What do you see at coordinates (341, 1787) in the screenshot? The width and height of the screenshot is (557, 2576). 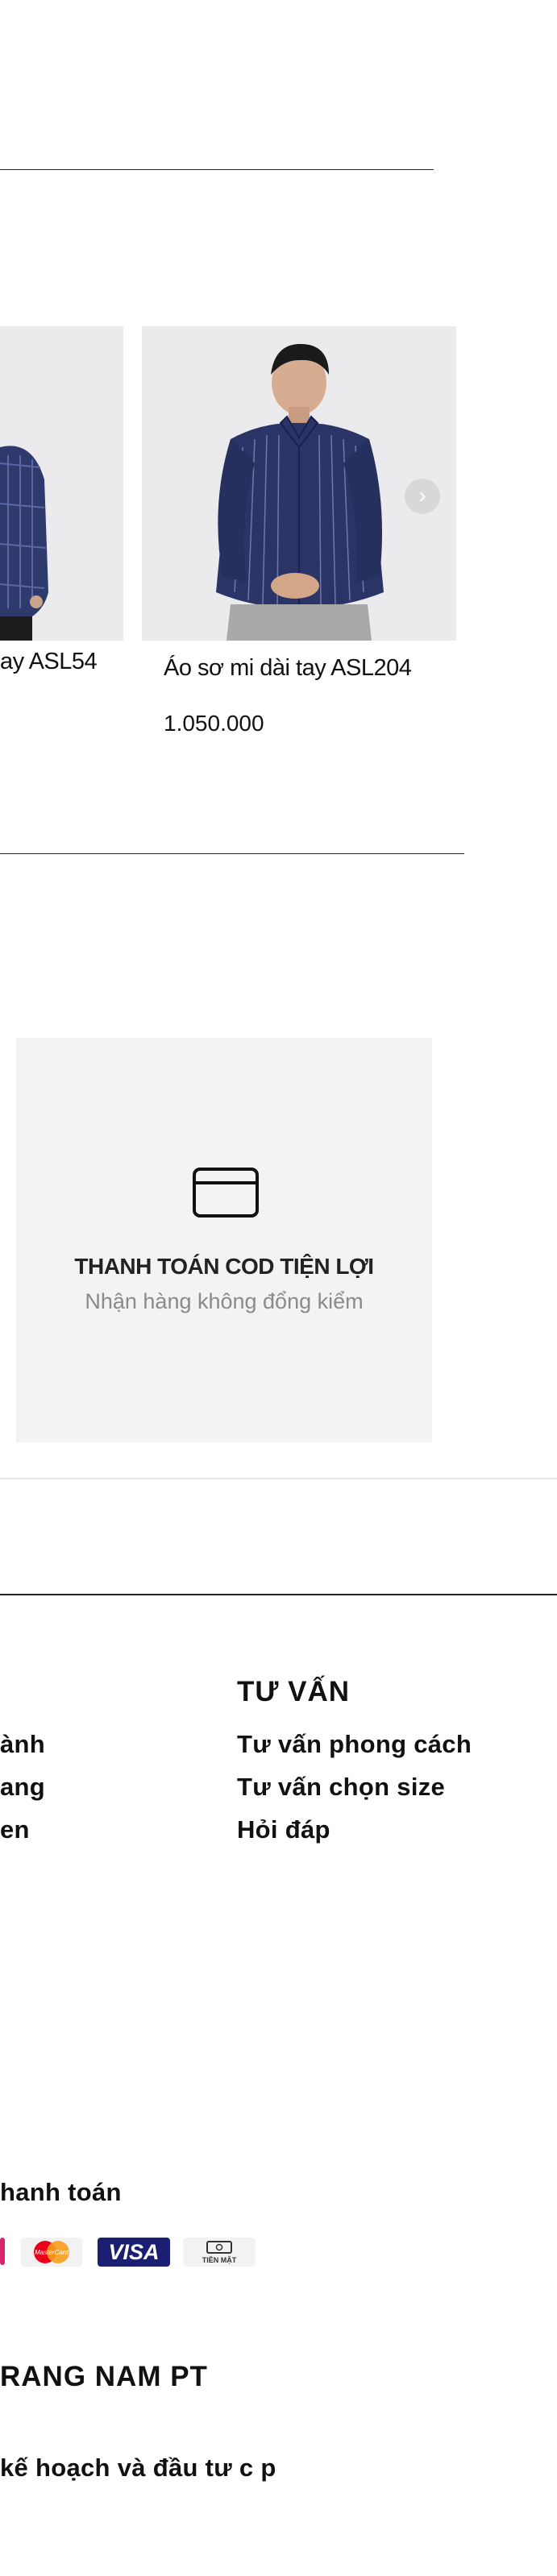 I see `footer-link-size-consult: Tư vấn chọn size` at bounding box center [341, 1787].